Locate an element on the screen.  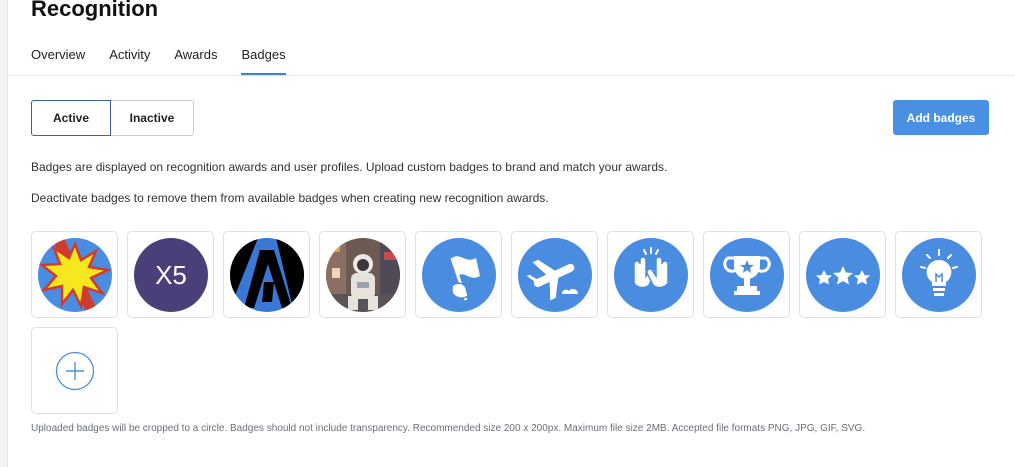
add-badge-tile is located at coordinates (74, 370).